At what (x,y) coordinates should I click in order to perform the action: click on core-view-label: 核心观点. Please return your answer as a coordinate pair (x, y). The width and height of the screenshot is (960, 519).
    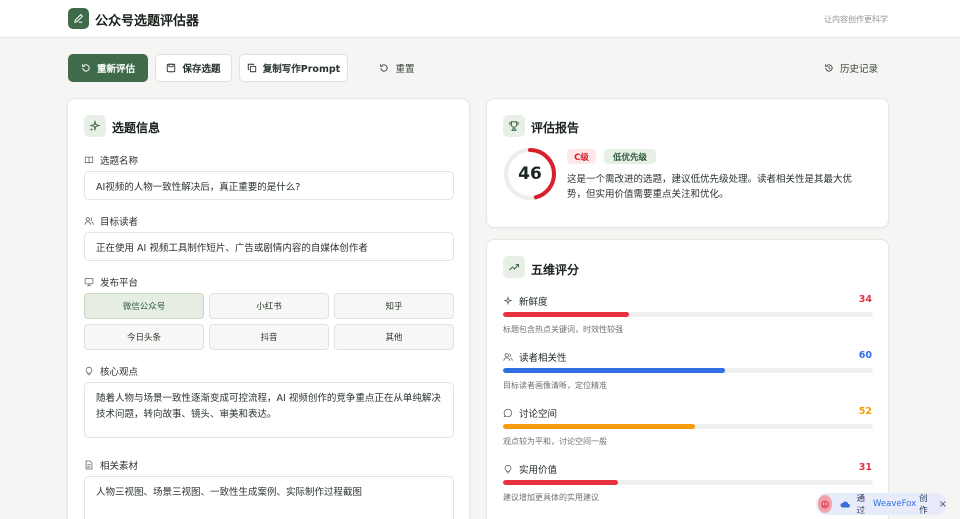
    Looking at the image, I should click on (111, 371).